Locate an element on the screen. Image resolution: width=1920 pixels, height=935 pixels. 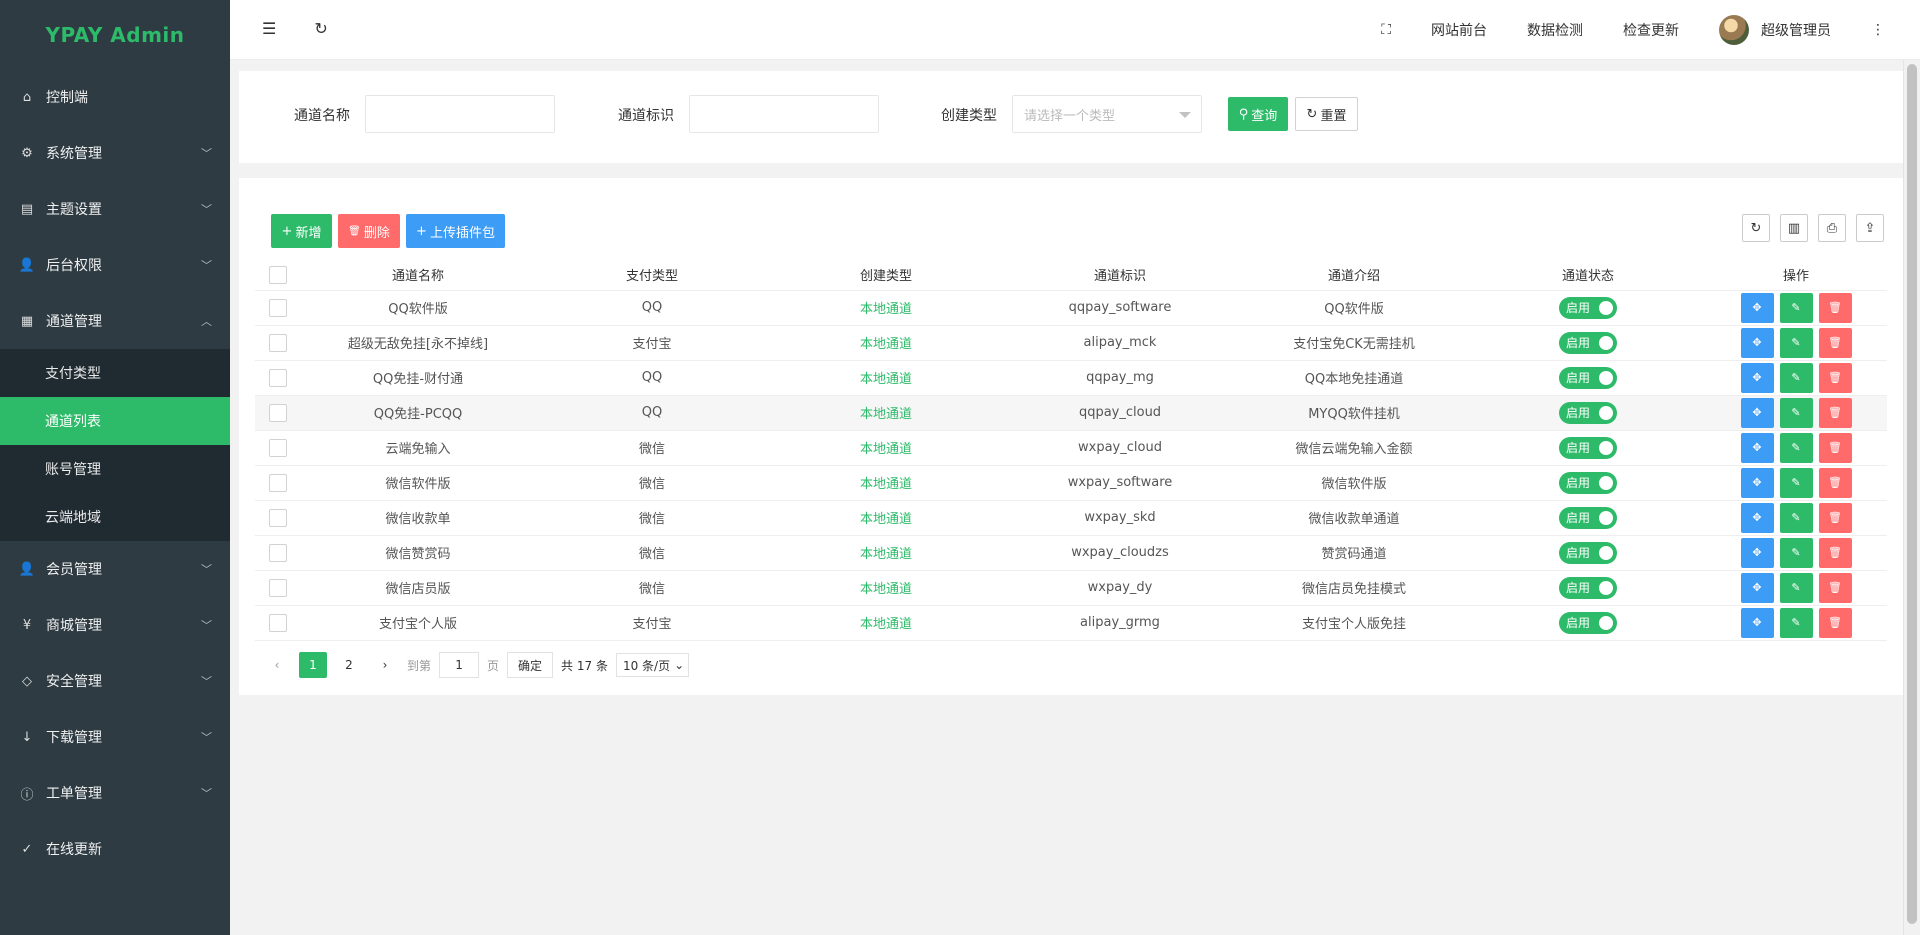
topbar-link-frontend: 网站前台 is located at coordinates (1459, 30).